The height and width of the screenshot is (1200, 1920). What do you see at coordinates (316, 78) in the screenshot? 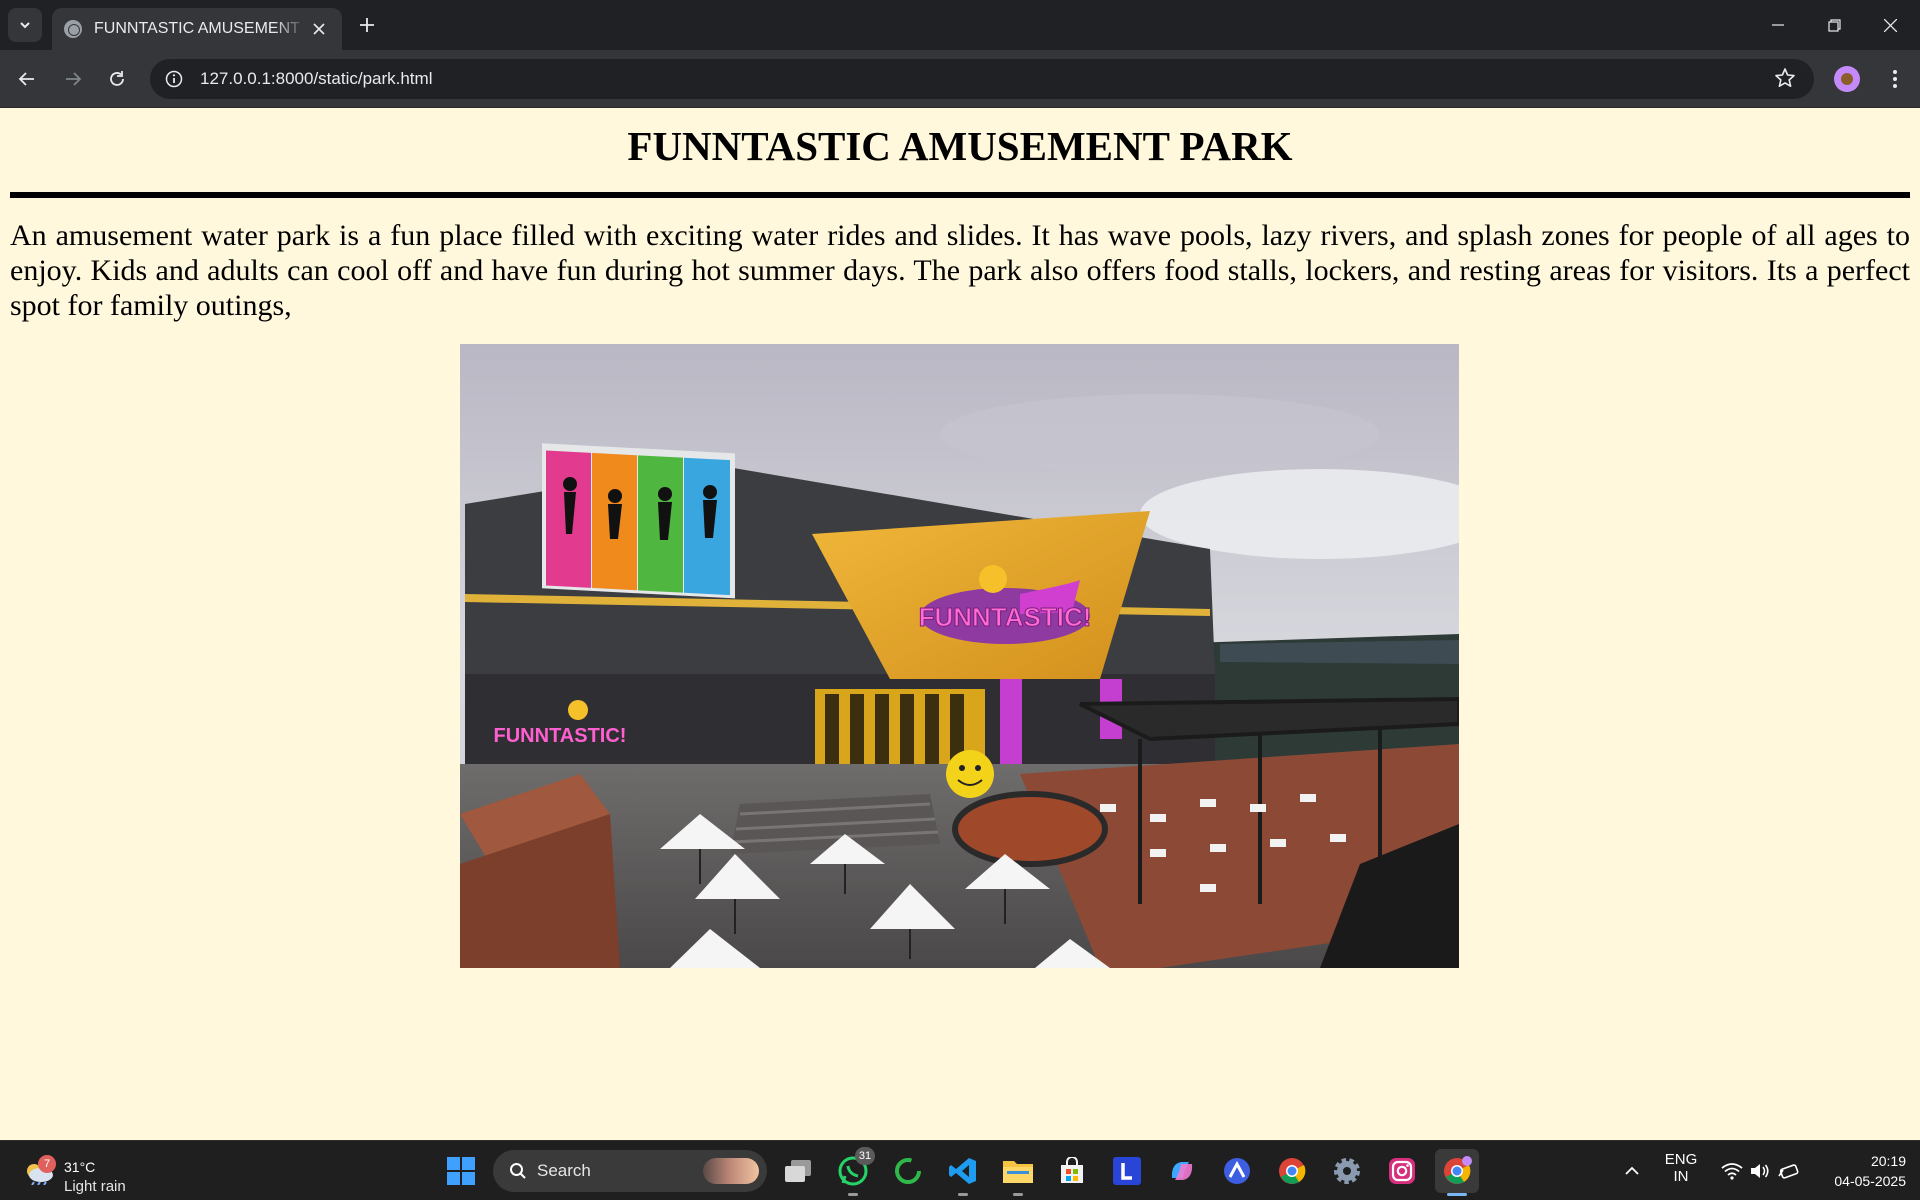
I see `url-text: 127.0.0.1:8000/static/park.html` at bounding box center [316, 78].